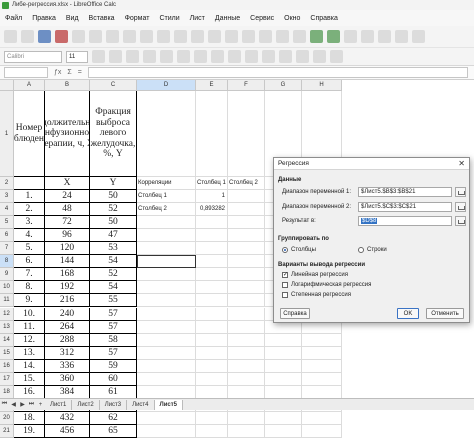 This screenshot has height=438, width=474. I want to click on cell-f12, so click(246, 314).